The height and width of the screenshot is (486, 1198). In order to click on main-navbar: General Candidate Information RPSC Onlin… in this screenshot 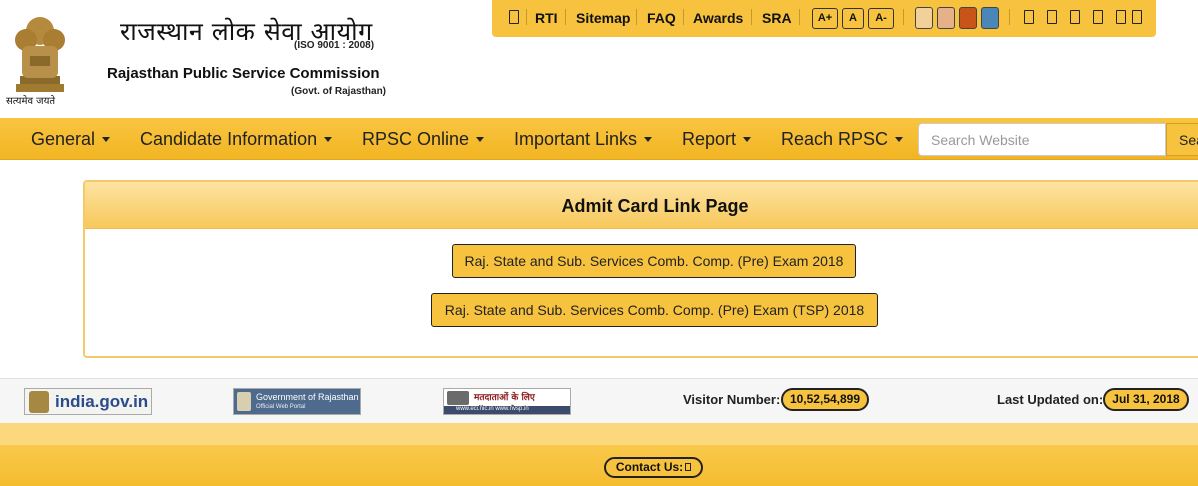, I will do `click(599, 139)`.